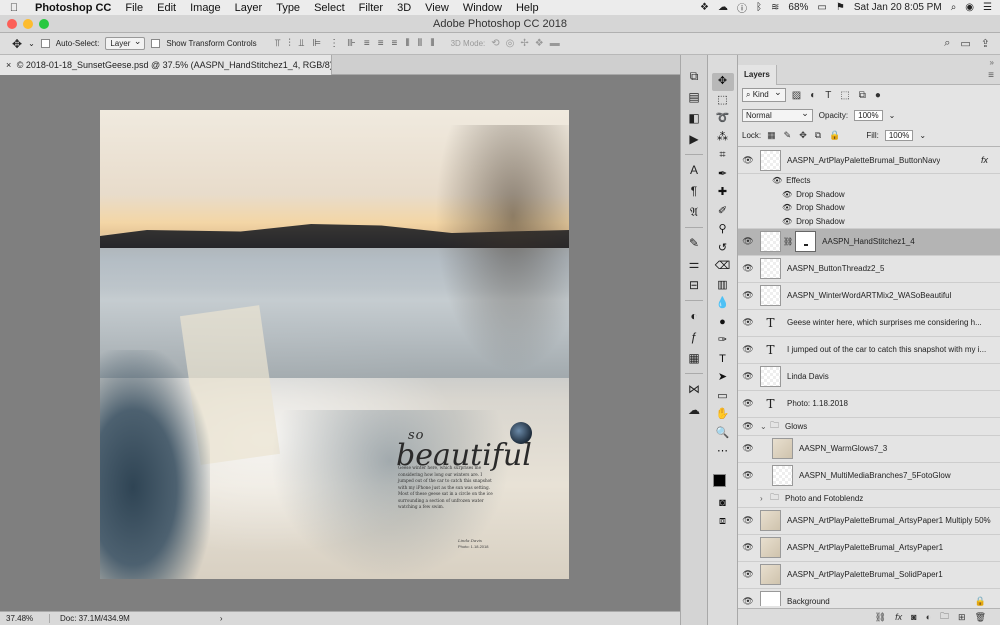 The height and width of the screenshot is (625, 1000). I want to click on move-tool-icon: ✥, so click(17, 44).